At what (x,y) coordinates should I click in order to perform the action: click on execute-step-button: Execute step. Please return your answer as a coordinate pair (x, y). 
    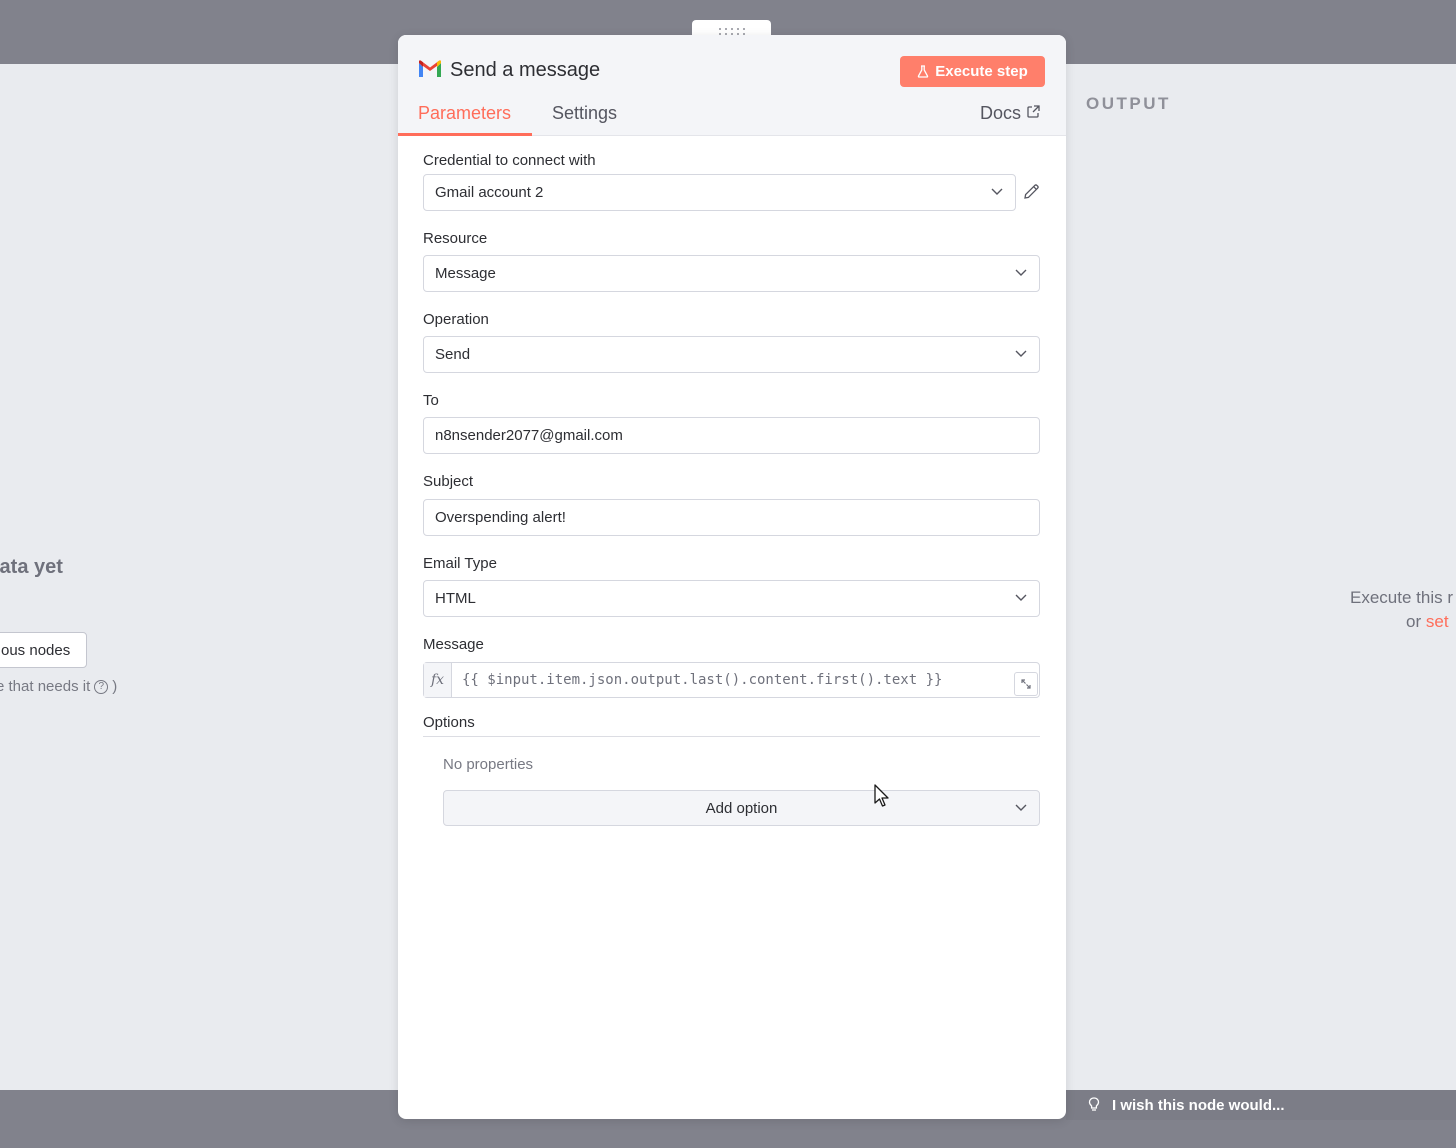
    Looking at the image, I should click on (972, 71).